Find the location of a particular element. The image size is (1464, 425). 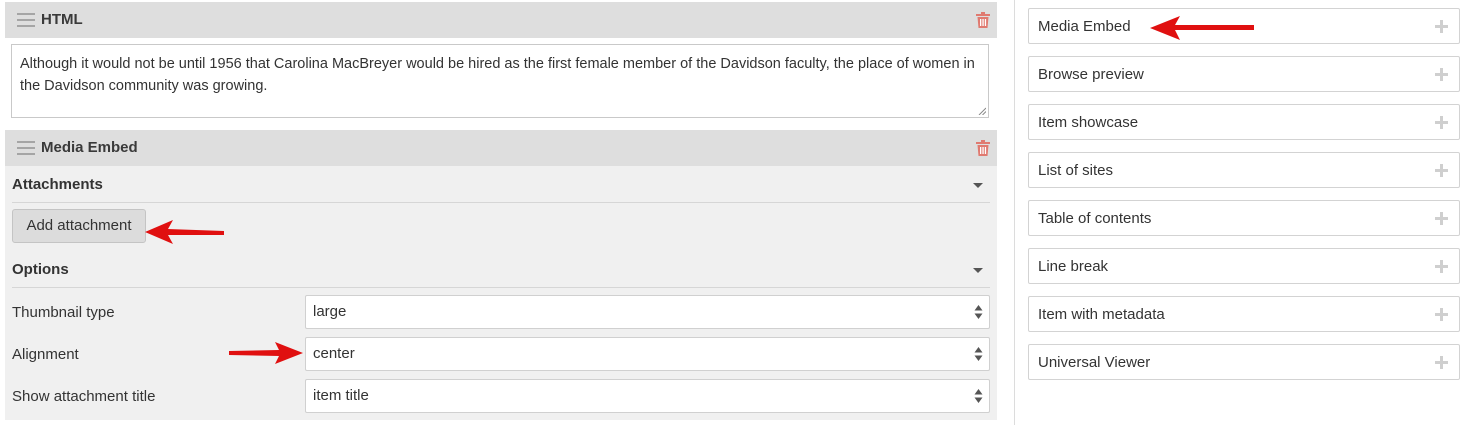

block-library-item-label: List of sites is located at coordinates (1076, 170).